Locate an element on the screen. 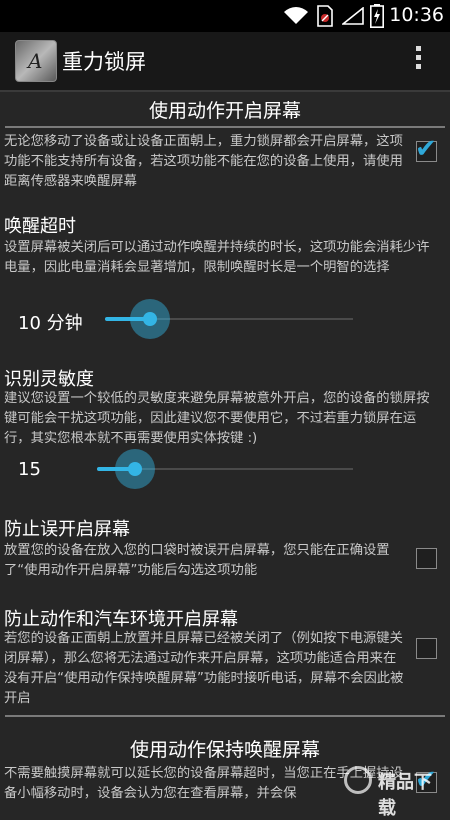 This screenshot has height=820, width=450. wake-by-motion-checkbox: ✔ is located at coordinates (426, 149).